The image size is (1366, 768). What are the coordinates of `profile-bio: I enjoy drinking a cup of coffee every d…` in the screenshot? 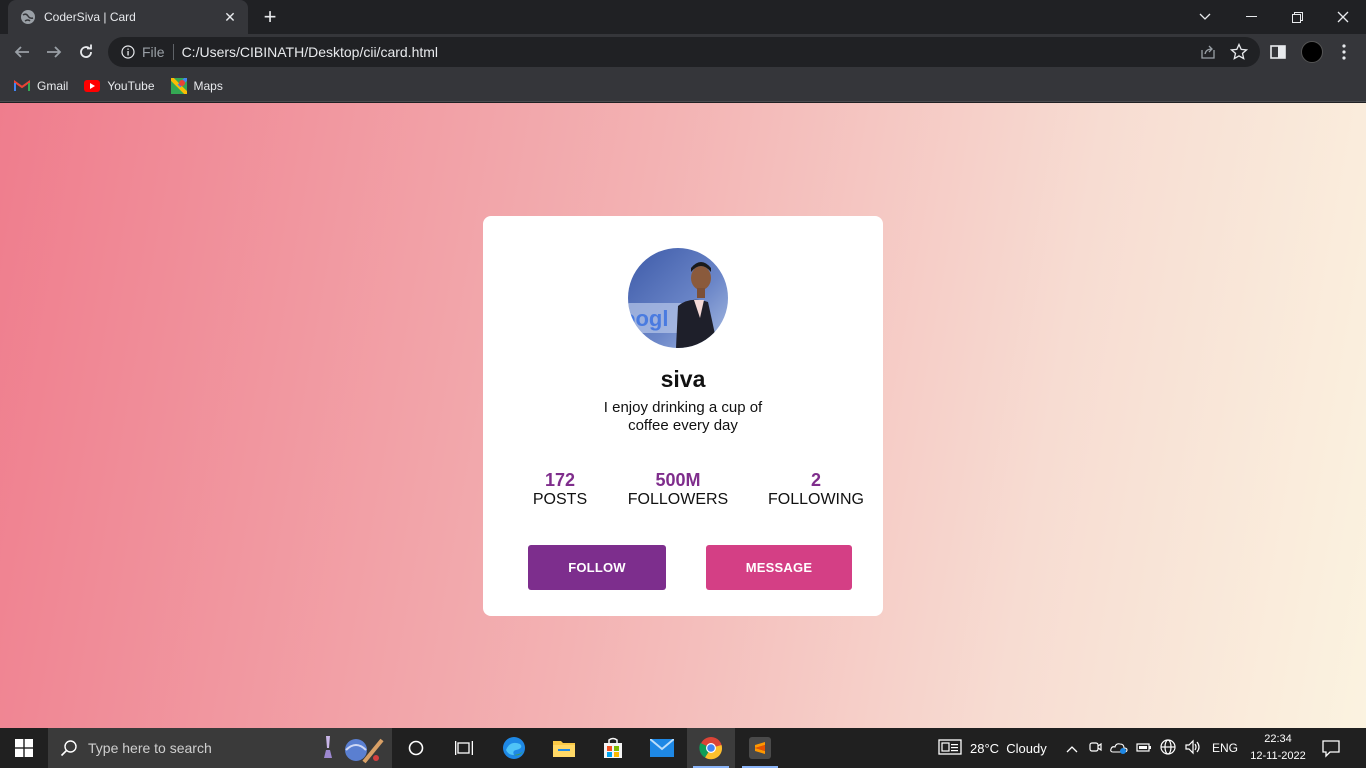 It's located at (683, 417).